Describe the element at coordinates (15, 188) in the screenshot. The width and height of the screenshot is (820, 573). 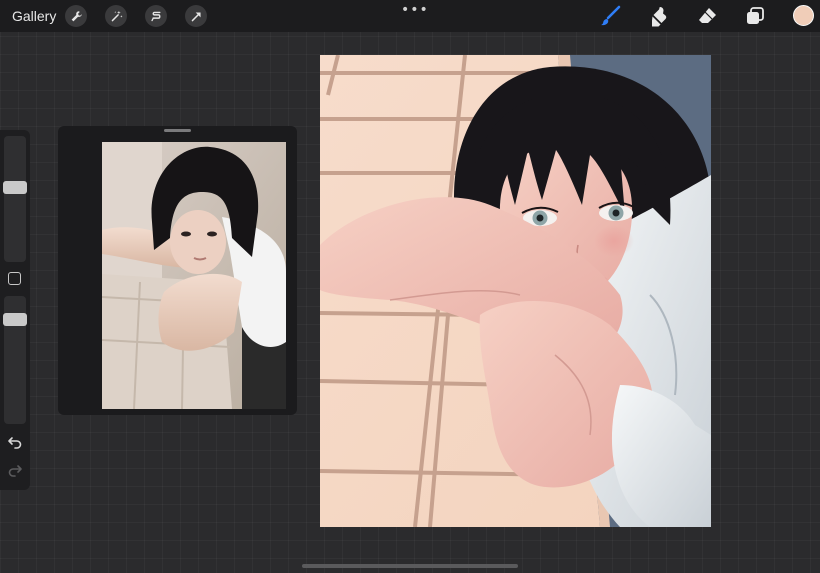
I see `brush-size-handle` at that location.